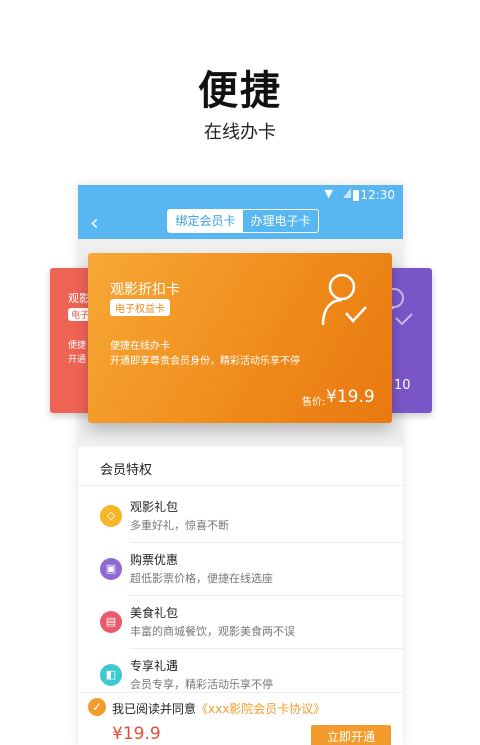  Describe the element at coordinates (356, 195) in the screenshot. I see `battery-icon` at that location.